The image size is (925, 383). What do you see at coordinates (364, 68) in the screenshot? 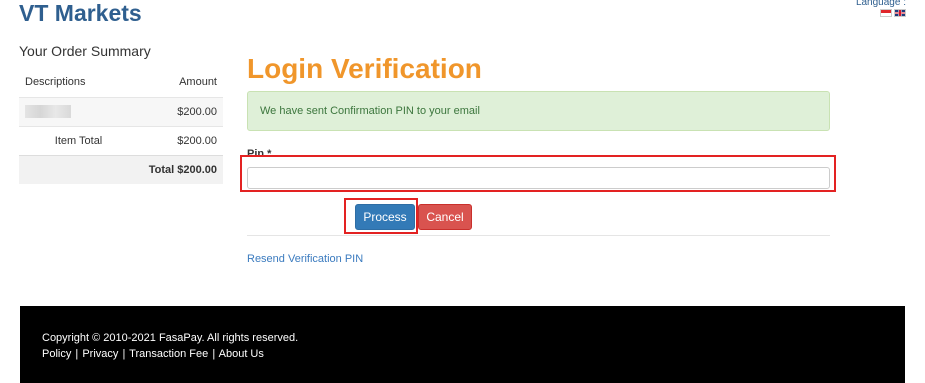
I see `page-title: Login Verification` at bounding box center [364, 68].